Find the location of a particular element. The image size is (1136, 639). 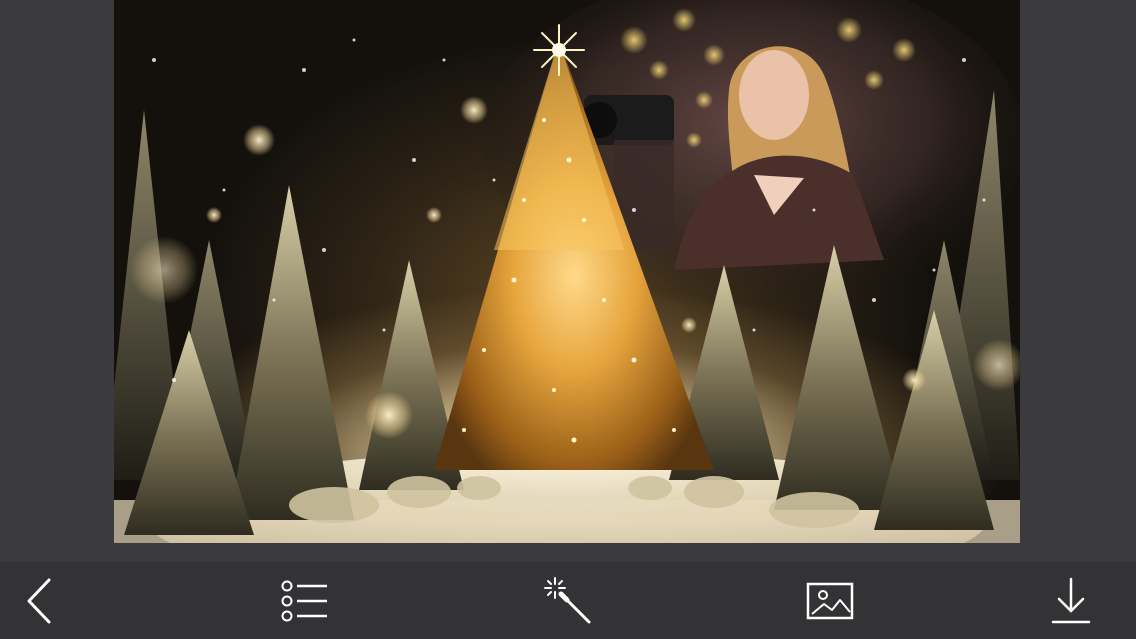

list-icon is located at coordinates (304, 600).